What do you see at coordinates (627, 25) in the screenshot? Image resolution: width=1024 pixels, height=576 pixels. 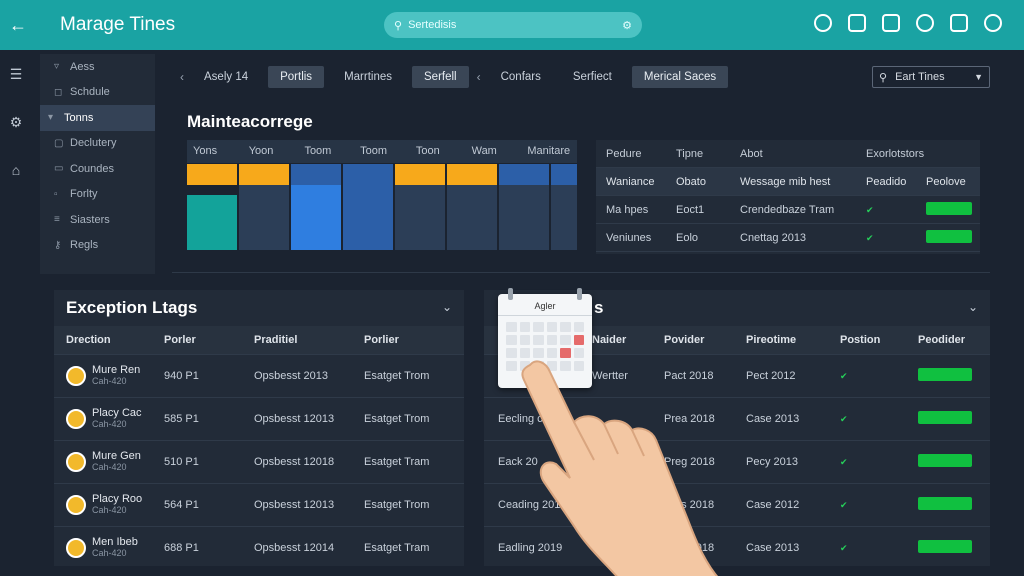 I see `settings-icon: ⚙` at bounding box center [627, 25].